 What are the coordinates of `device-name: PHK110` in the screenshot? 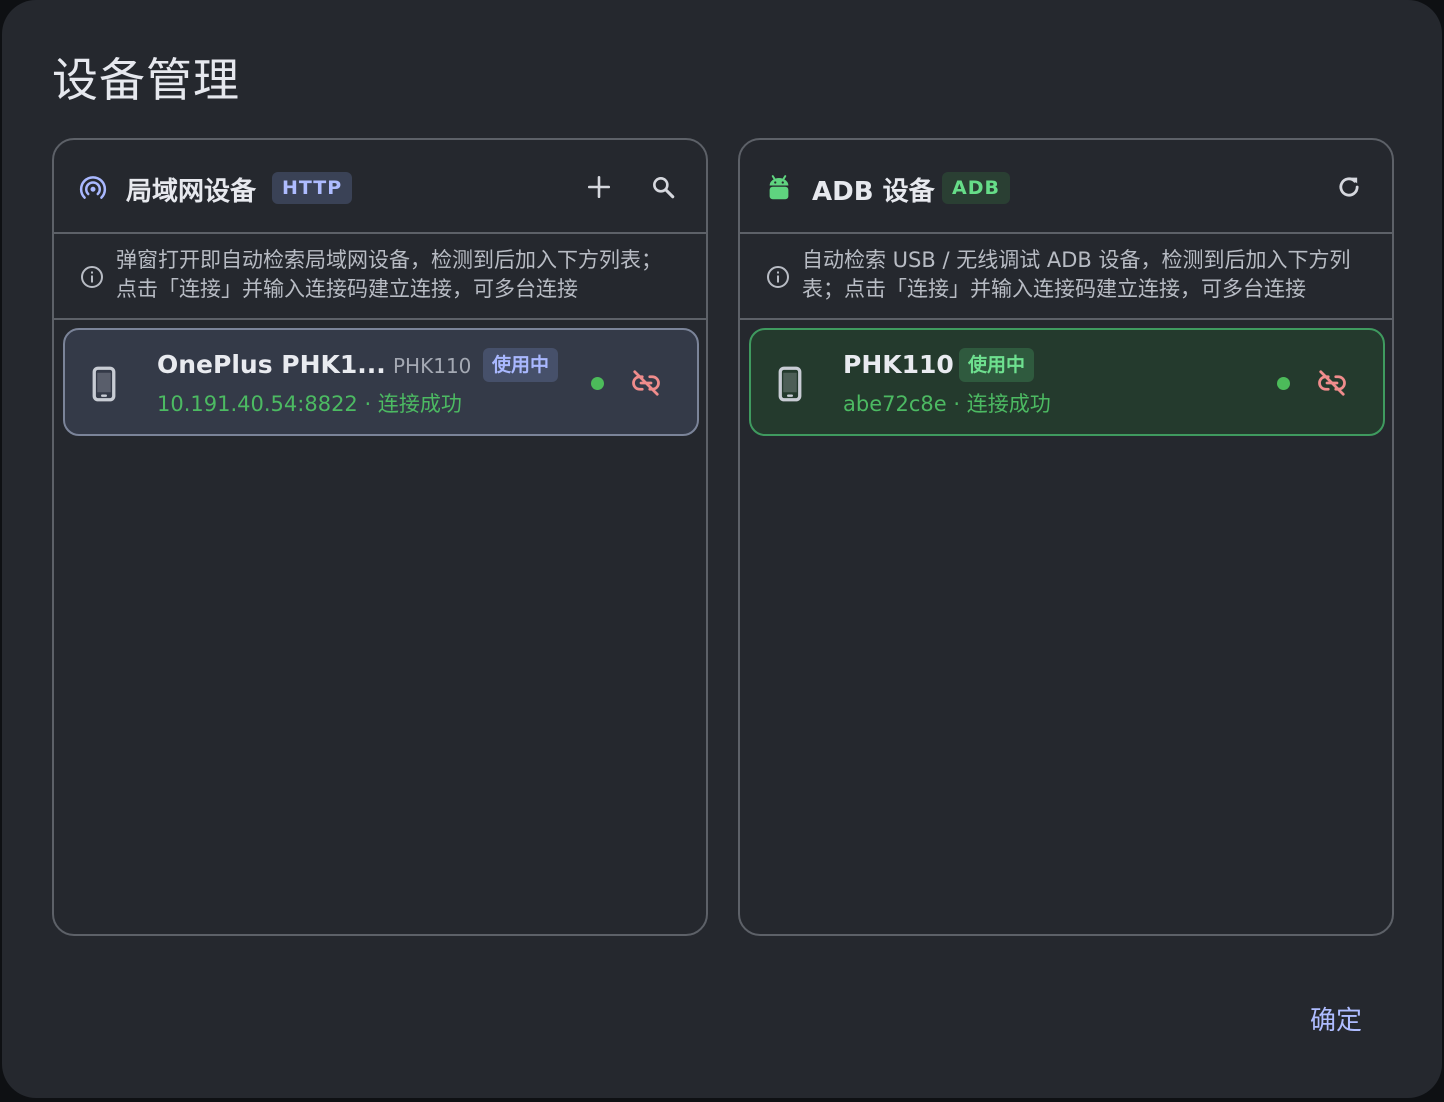 It's located at (898, 364).